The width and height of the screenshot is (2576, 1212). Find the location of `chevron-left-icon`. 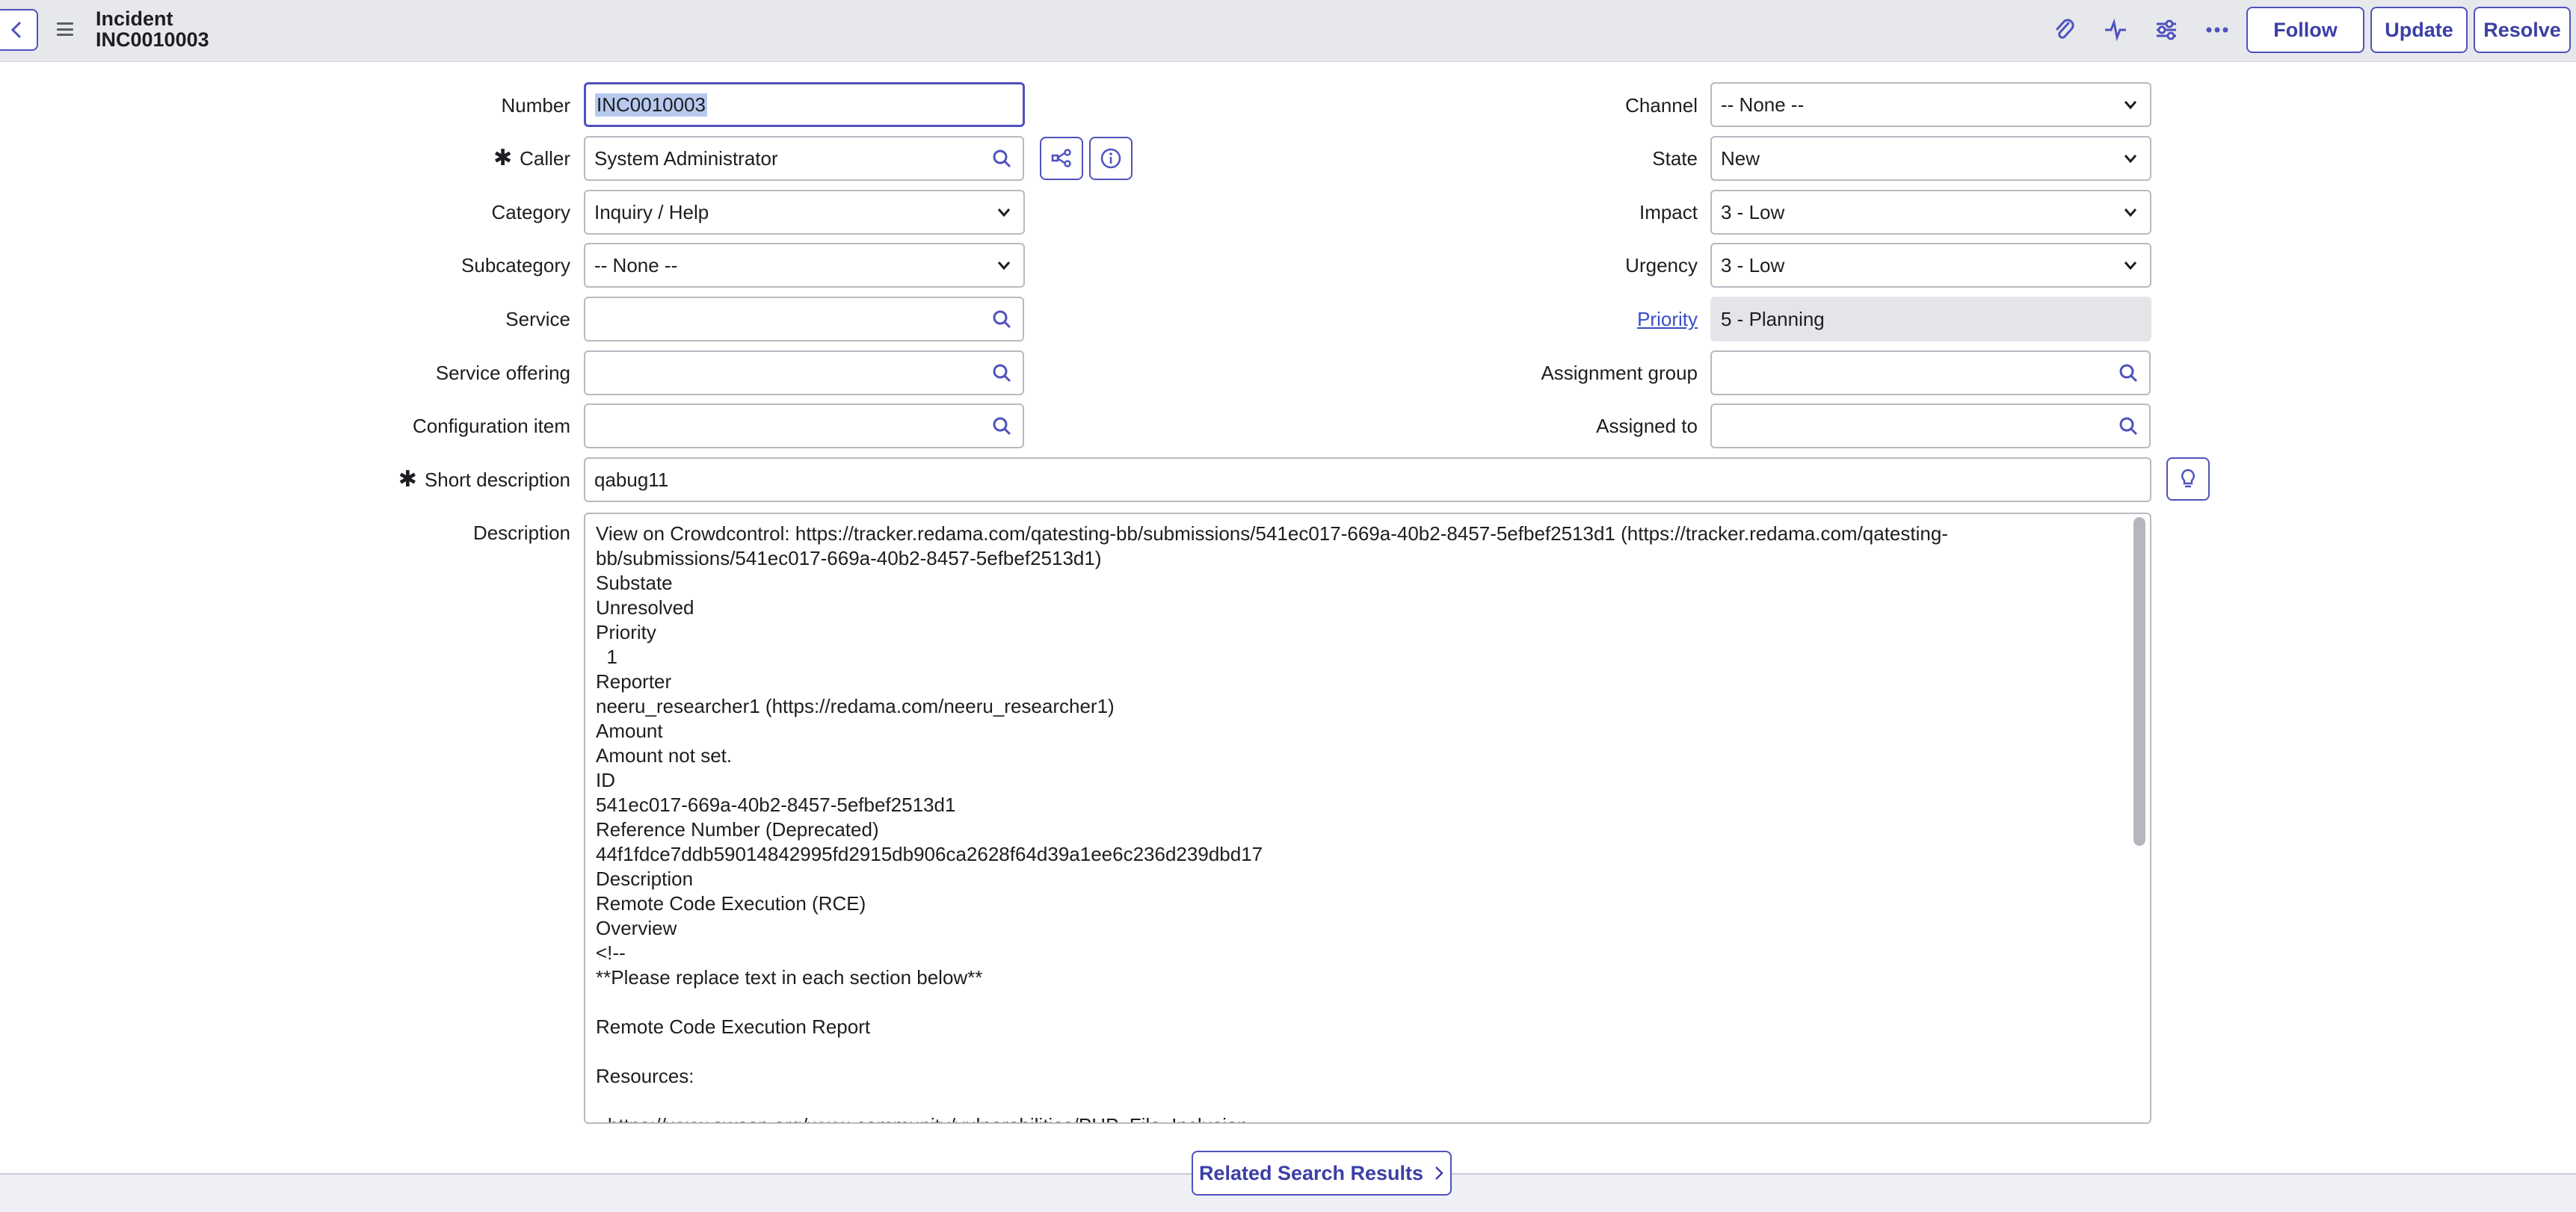

chevron-left-icon is located at coordinates (15, 30).